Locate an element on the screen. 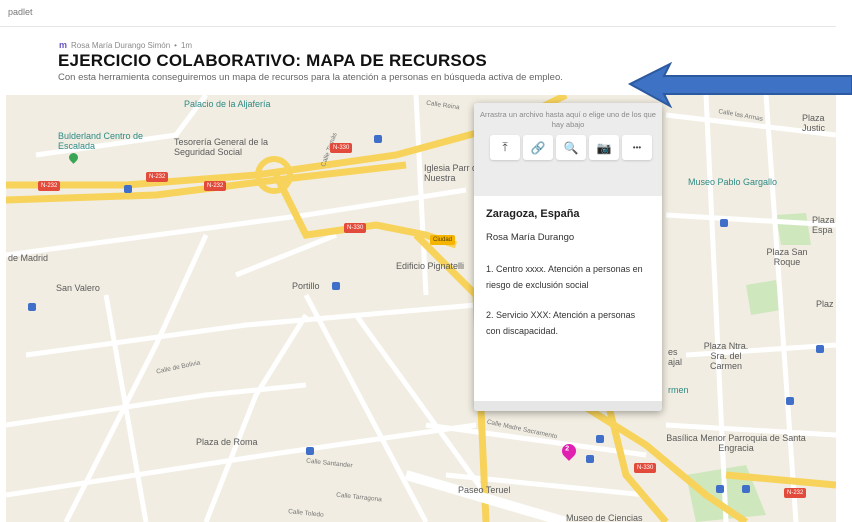  map-label-museo-gargallo: Museo Pablo Gargallo is located at coordinates (732, 182).